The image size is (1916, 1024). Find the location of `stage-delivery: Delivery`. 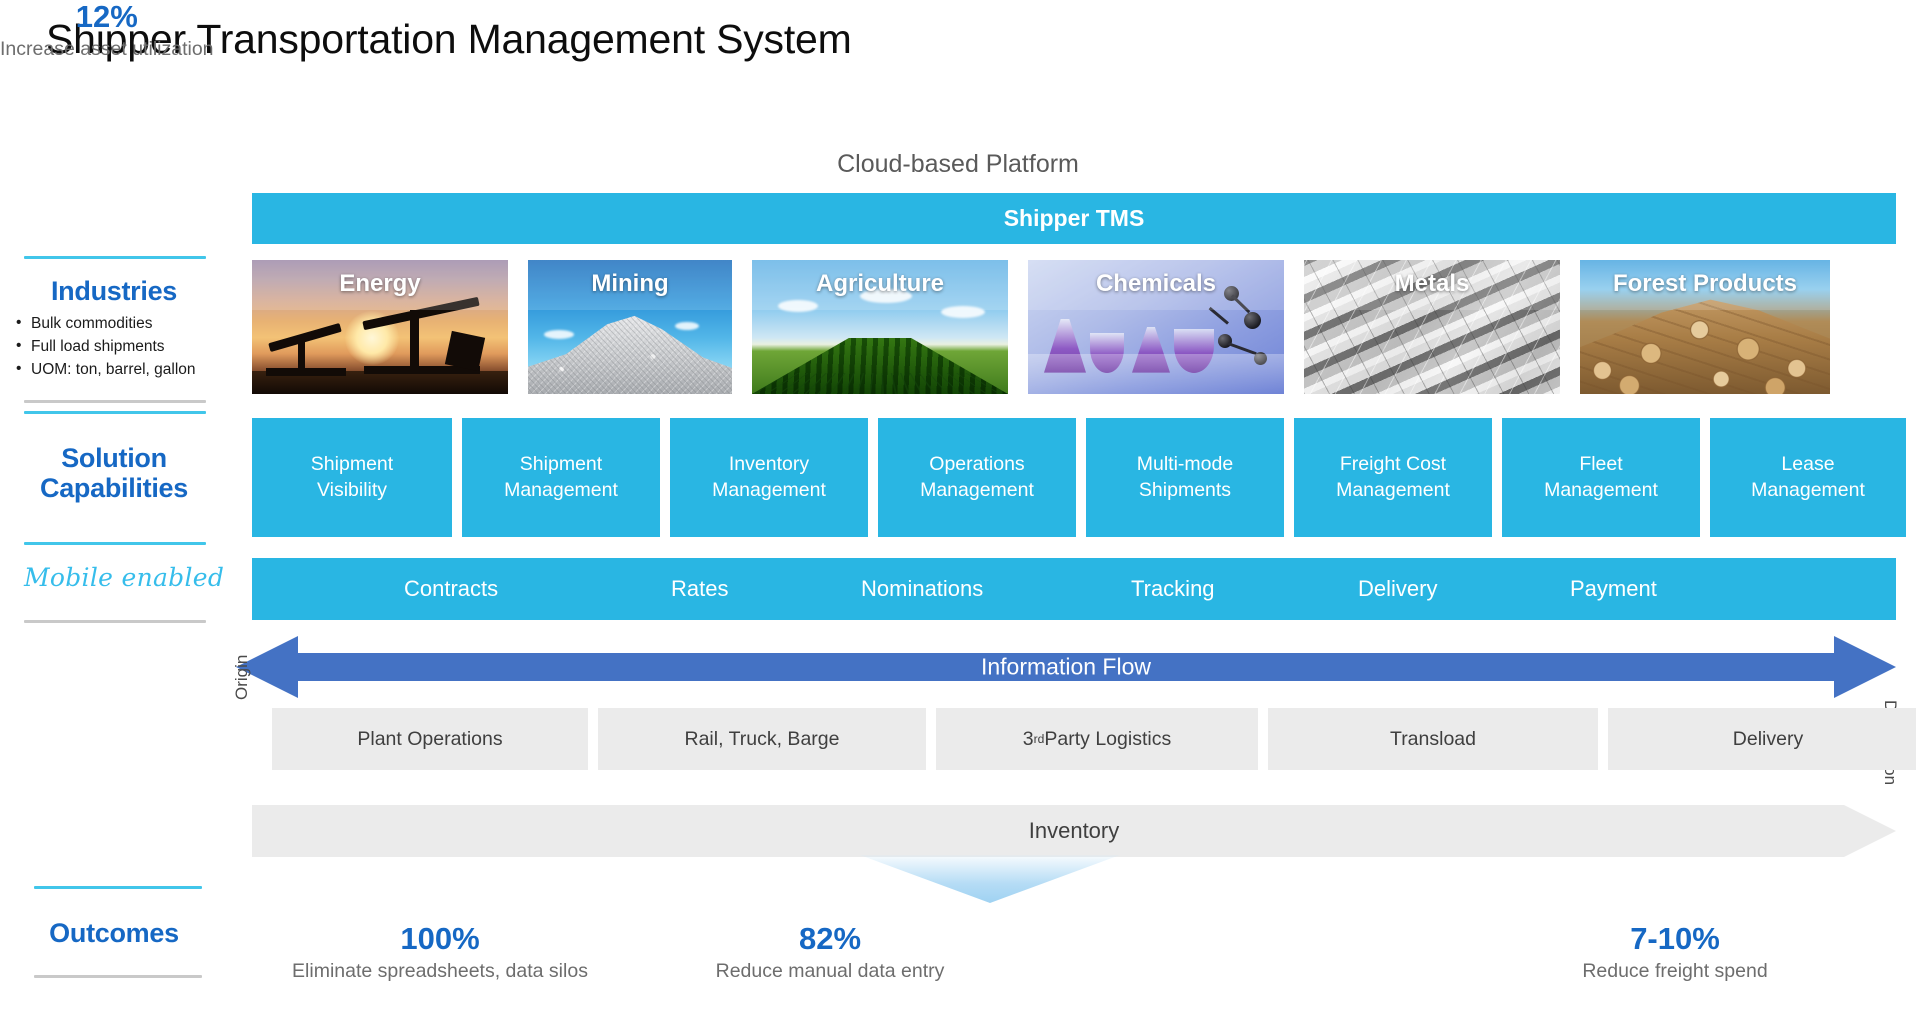

stage-delivery: Delivery is located at coordinates (1762, 739).